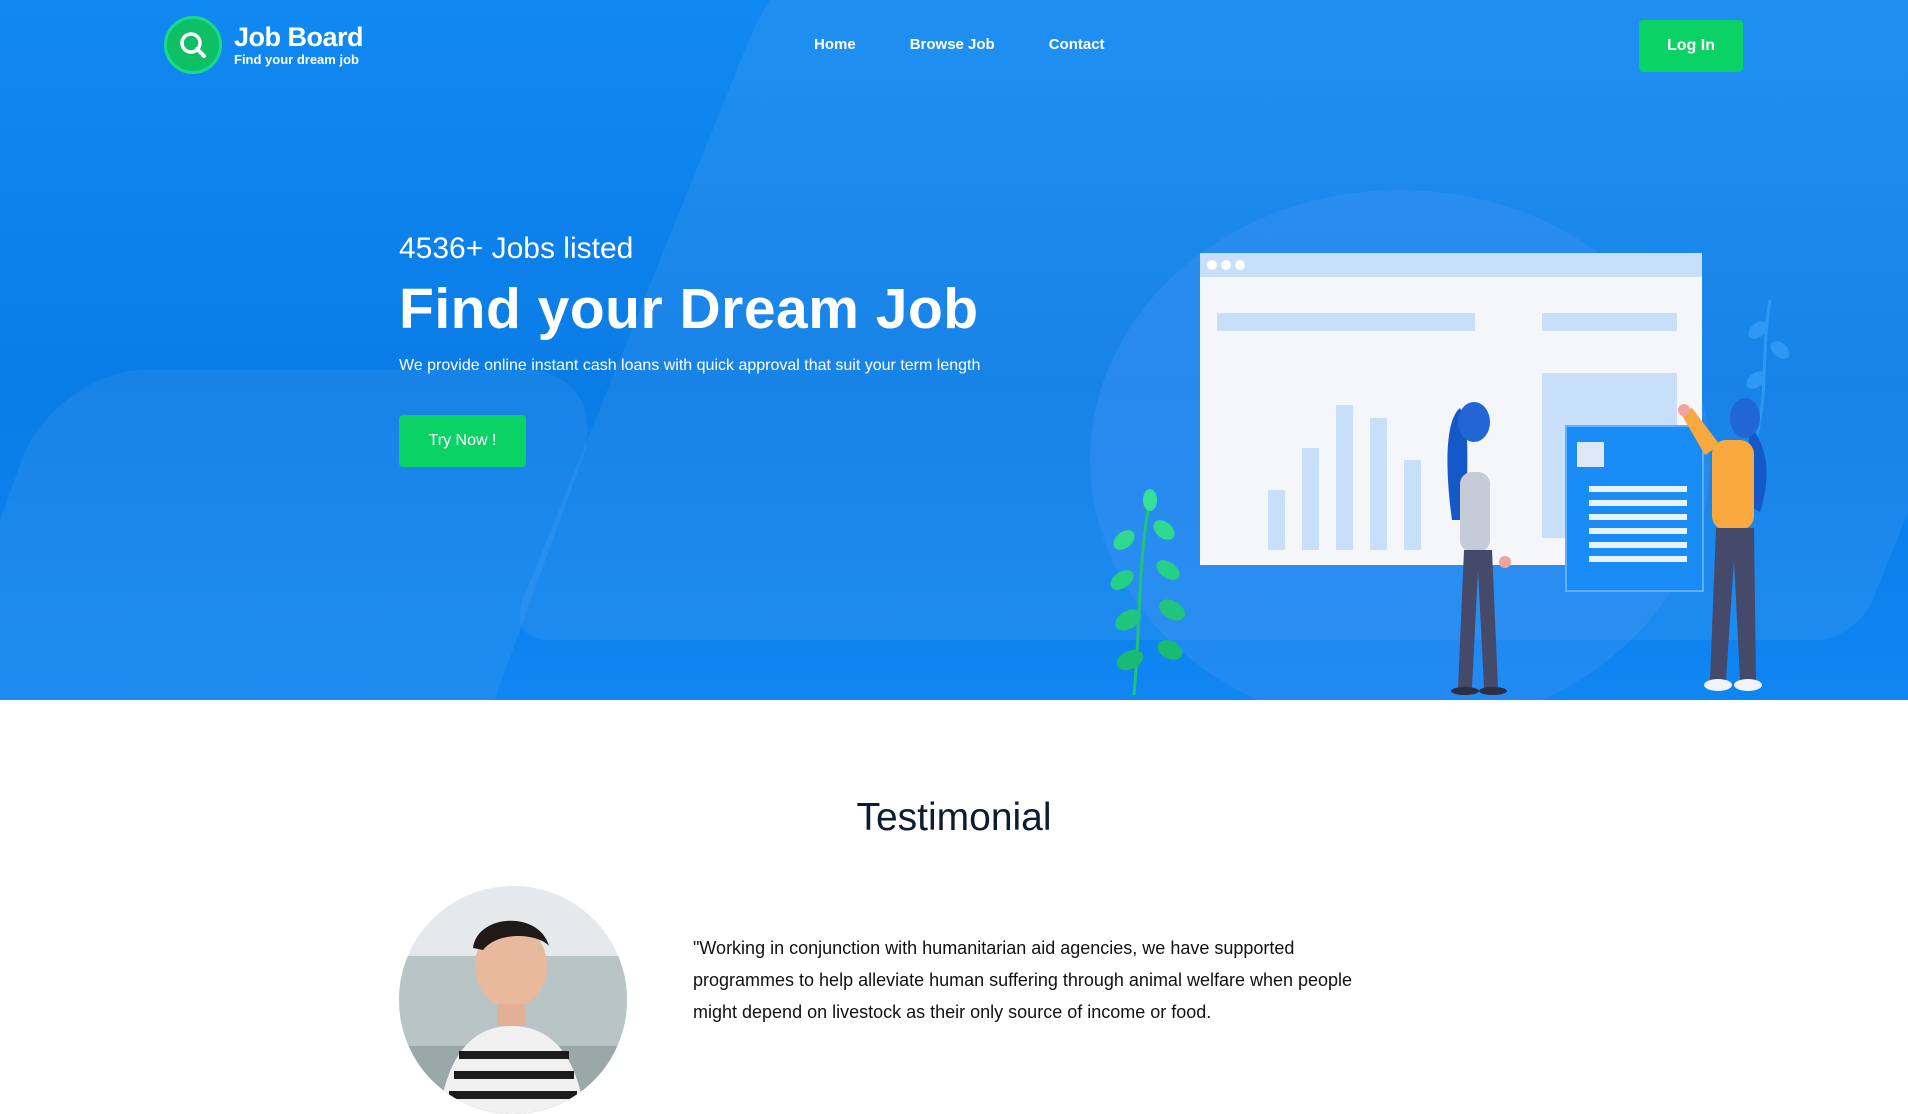 The width and height of the screenshot is (1908, 1114). What do you see at coordinates (513, 1000) in the screenshot?
I see `testimonial-avatar` at bounding box center [513, 1000].